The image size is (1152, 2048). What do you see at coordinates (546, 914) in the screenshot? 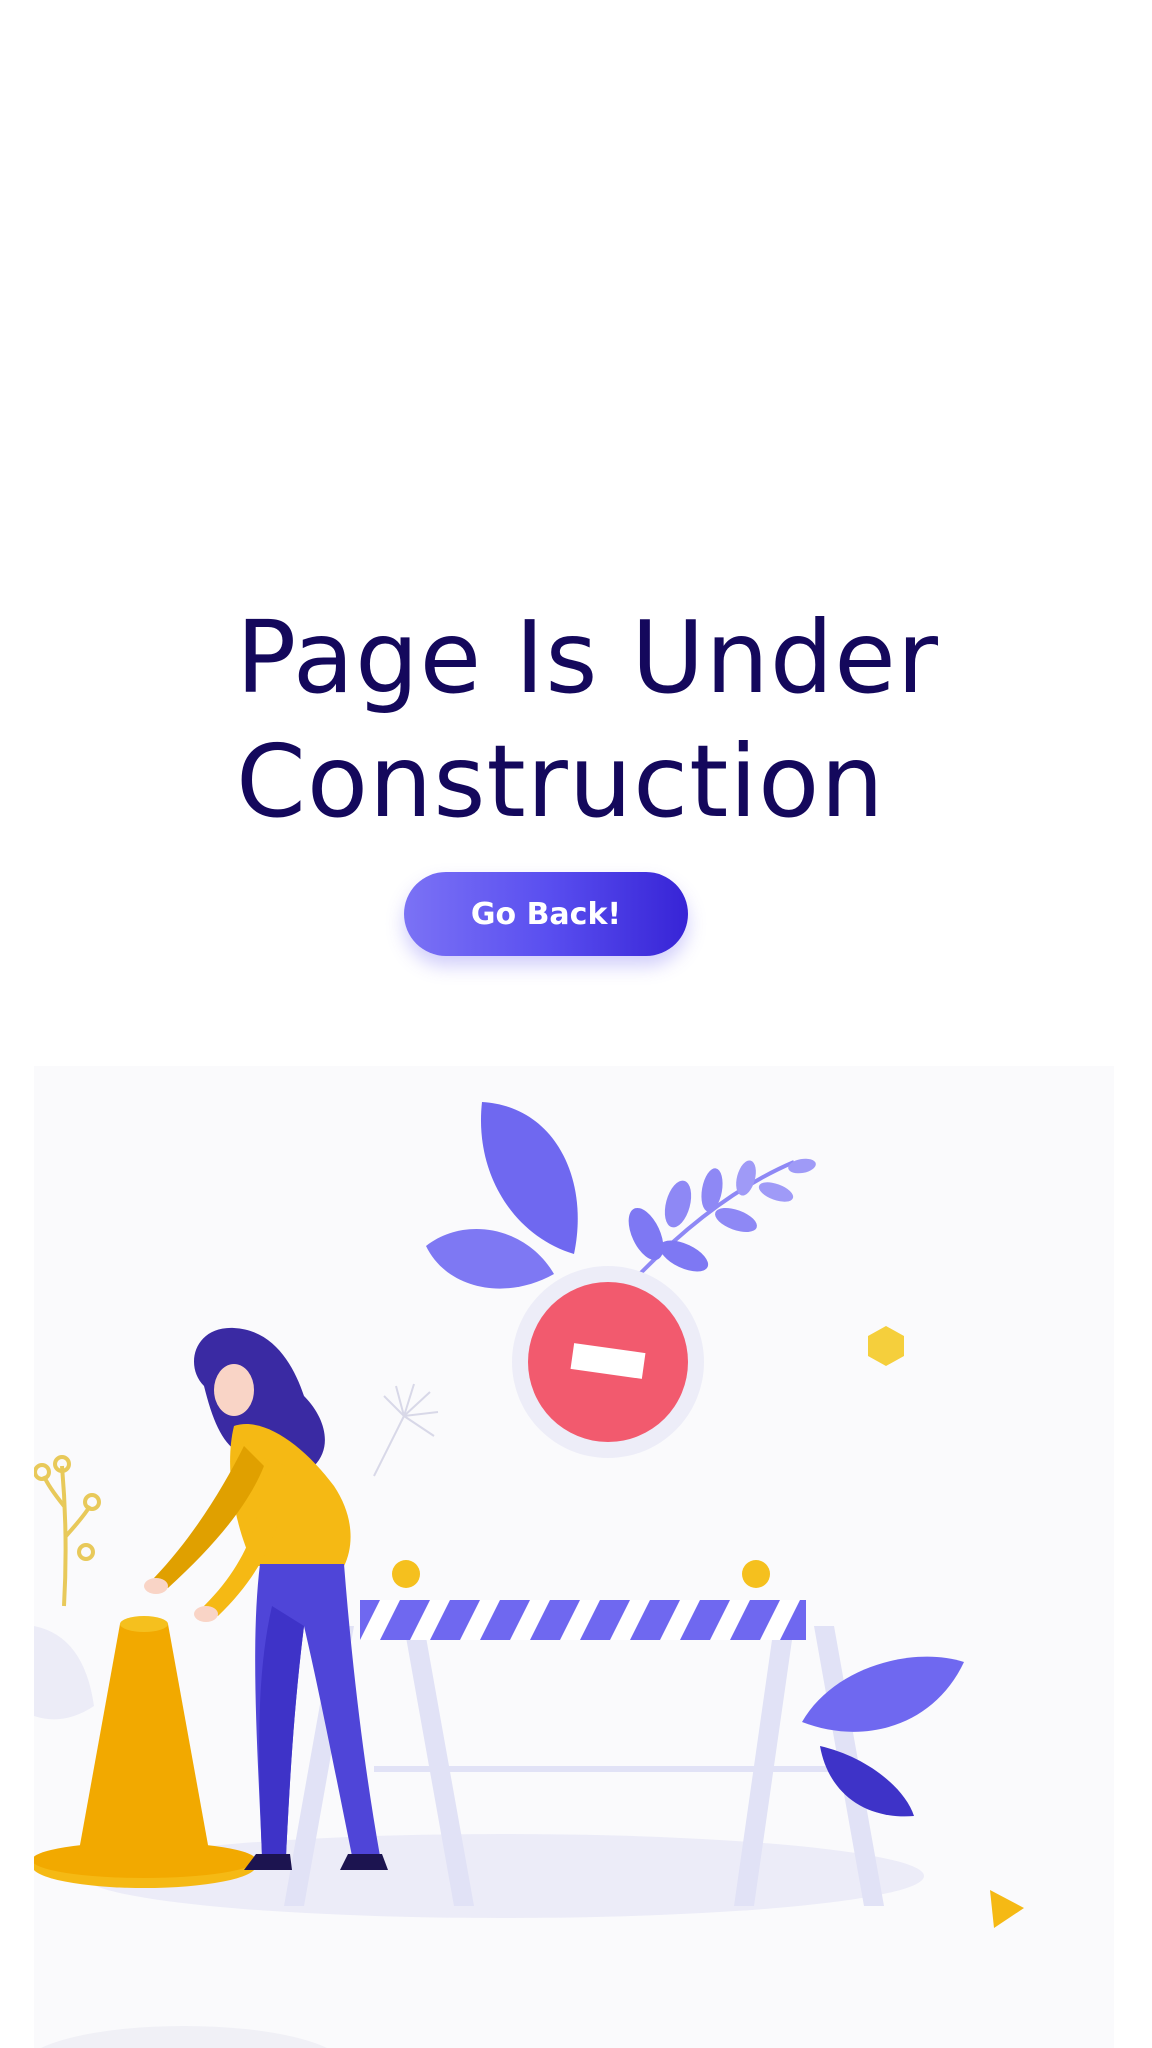
I see `go-back-button: Go Back!` at bounding box center [546, 914].